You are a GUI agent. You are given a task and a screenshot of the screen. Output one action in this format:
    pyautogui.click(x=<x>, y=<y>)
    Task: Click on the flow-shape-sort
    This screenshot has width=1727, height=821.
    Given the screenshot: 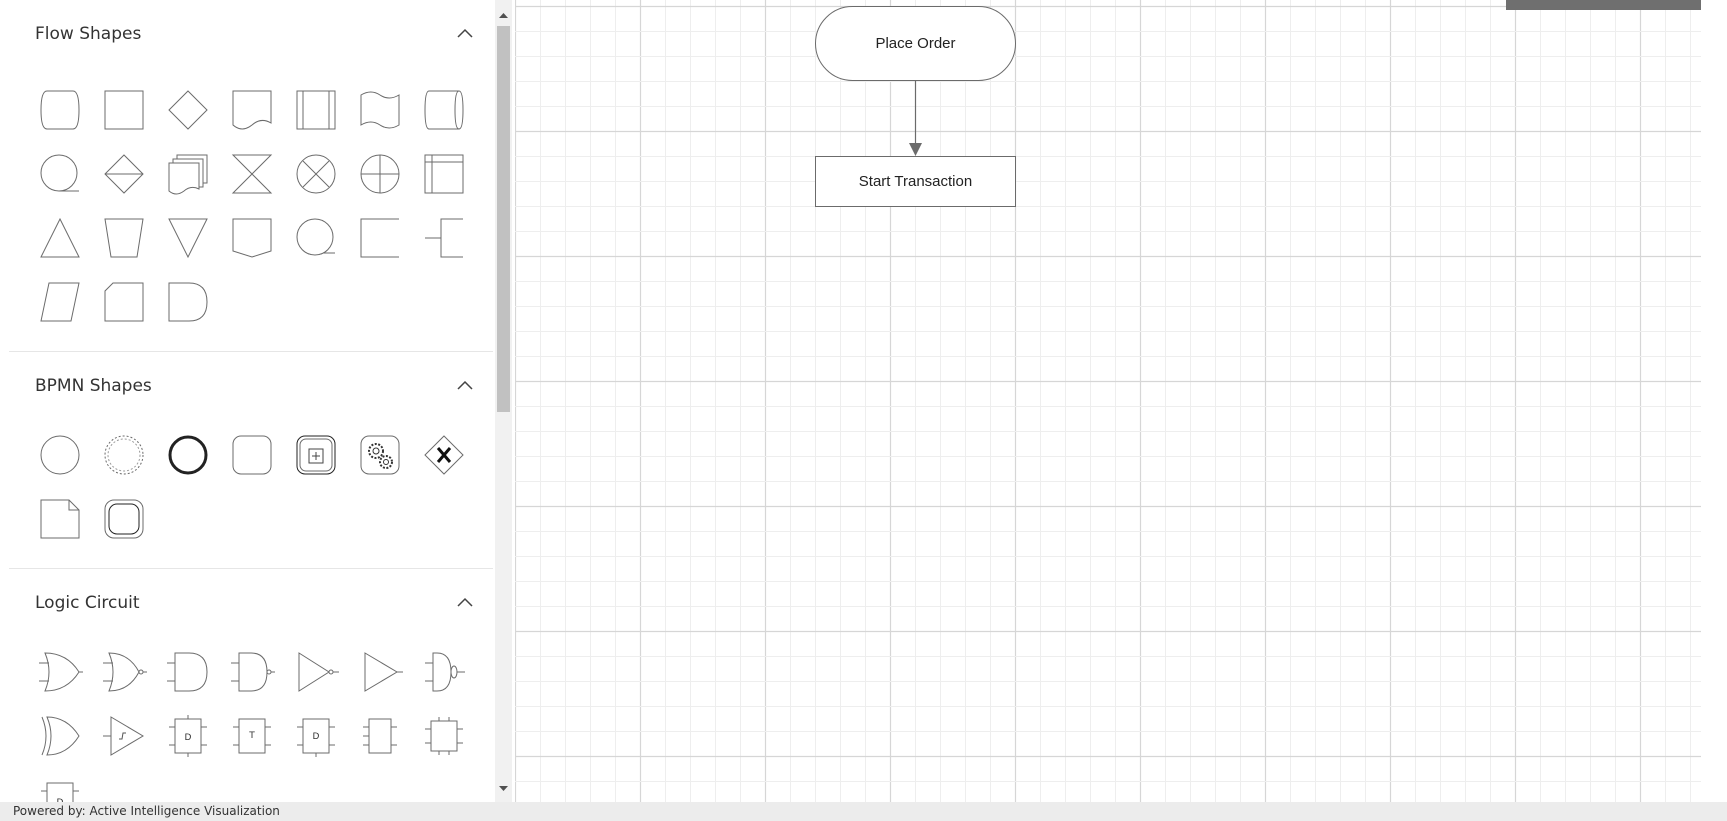 What is the action you would take?
    pyautogui.click(x=124, y=174)
    